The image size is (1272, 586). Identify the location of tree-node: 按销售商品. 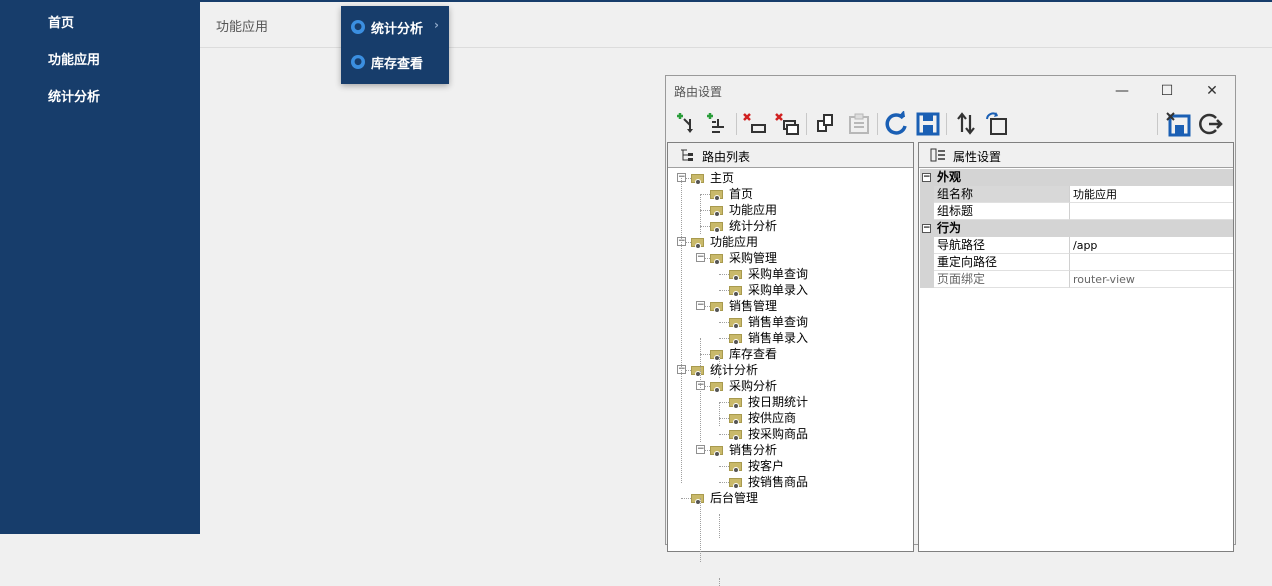
(768, 482).